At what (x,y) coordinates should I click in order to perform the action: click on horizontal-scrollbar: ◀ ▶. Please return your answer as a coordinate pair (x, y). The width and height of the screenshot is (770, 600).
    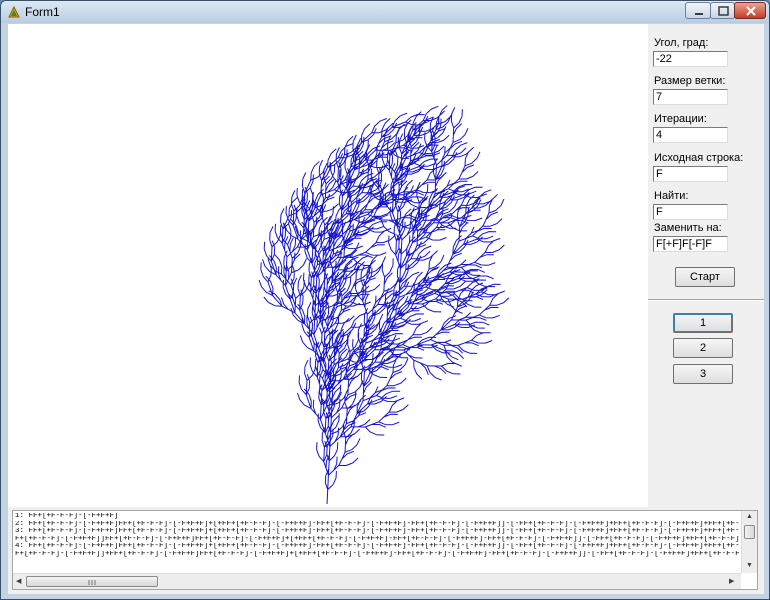
    Looking at the image, I should click on (377, 581).